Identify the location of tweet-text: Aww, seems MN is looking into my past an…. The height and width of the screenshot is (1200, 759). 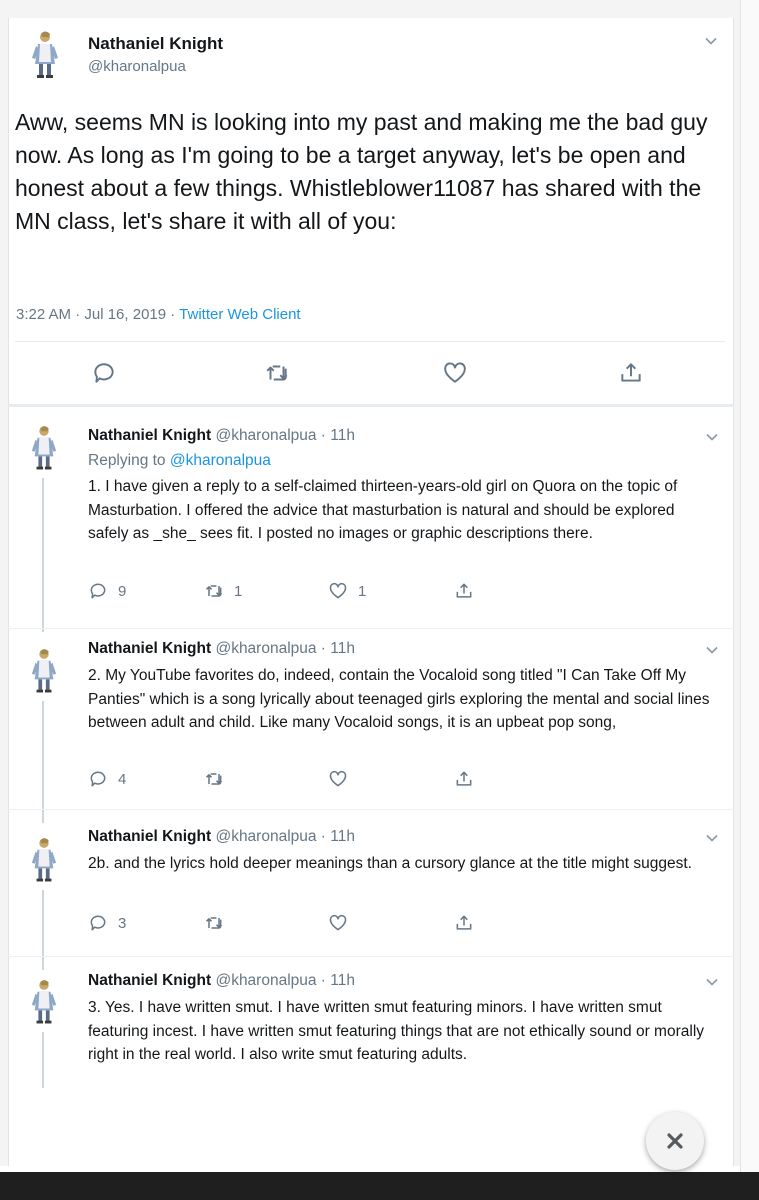
(361, 171).